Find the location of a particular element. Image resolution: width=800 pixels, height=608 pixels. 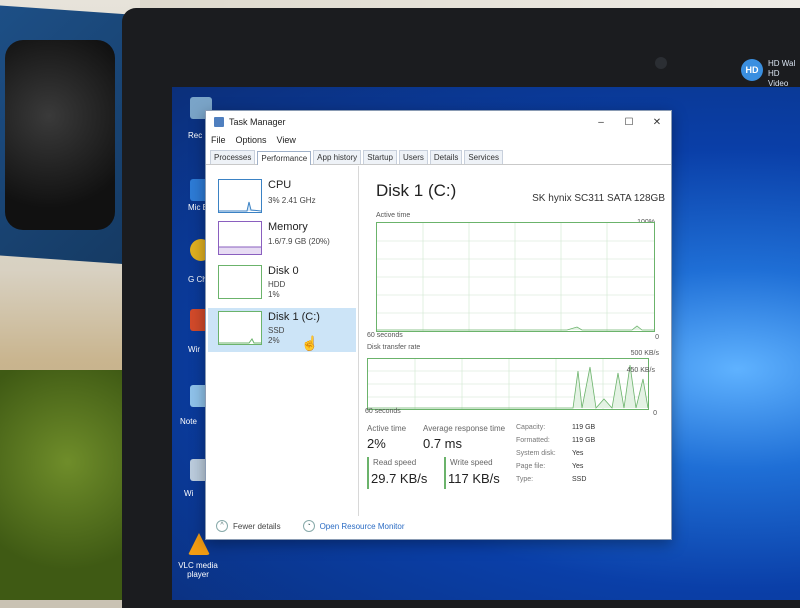

active-time-graph is located at coordinates (515, 277).